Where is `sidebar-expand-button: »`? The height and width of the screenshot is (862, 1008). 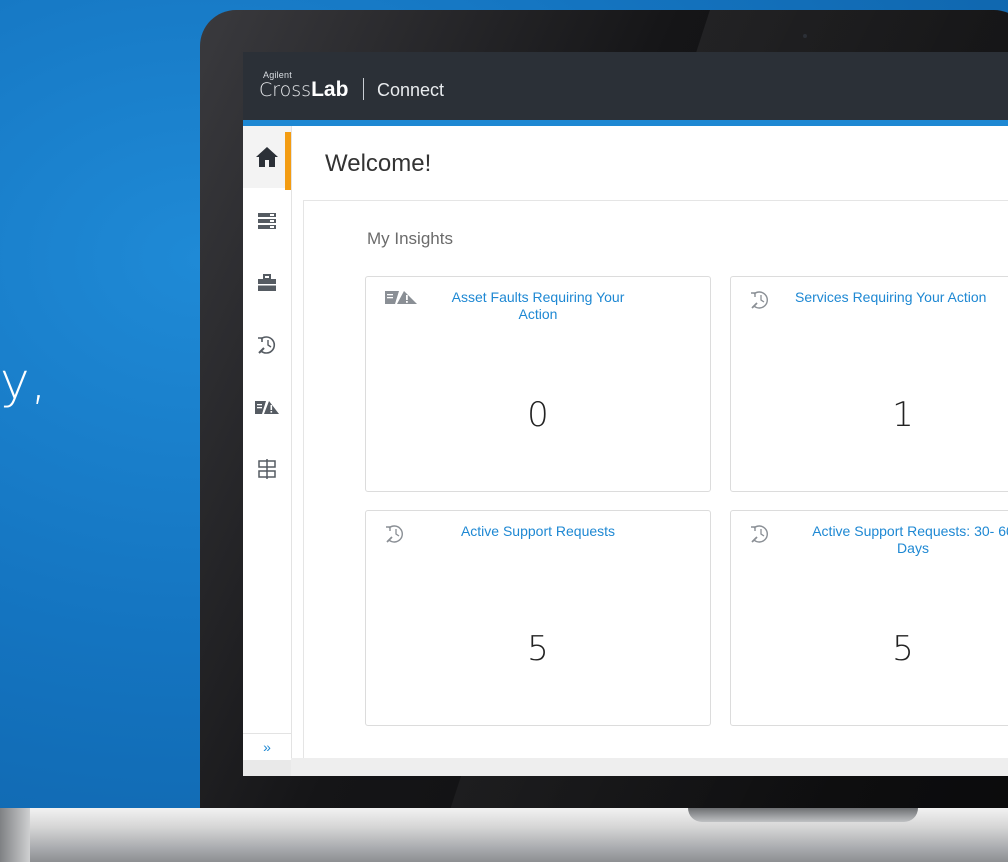
sidebar-expand-button: » is located at coordinates (267, 746).